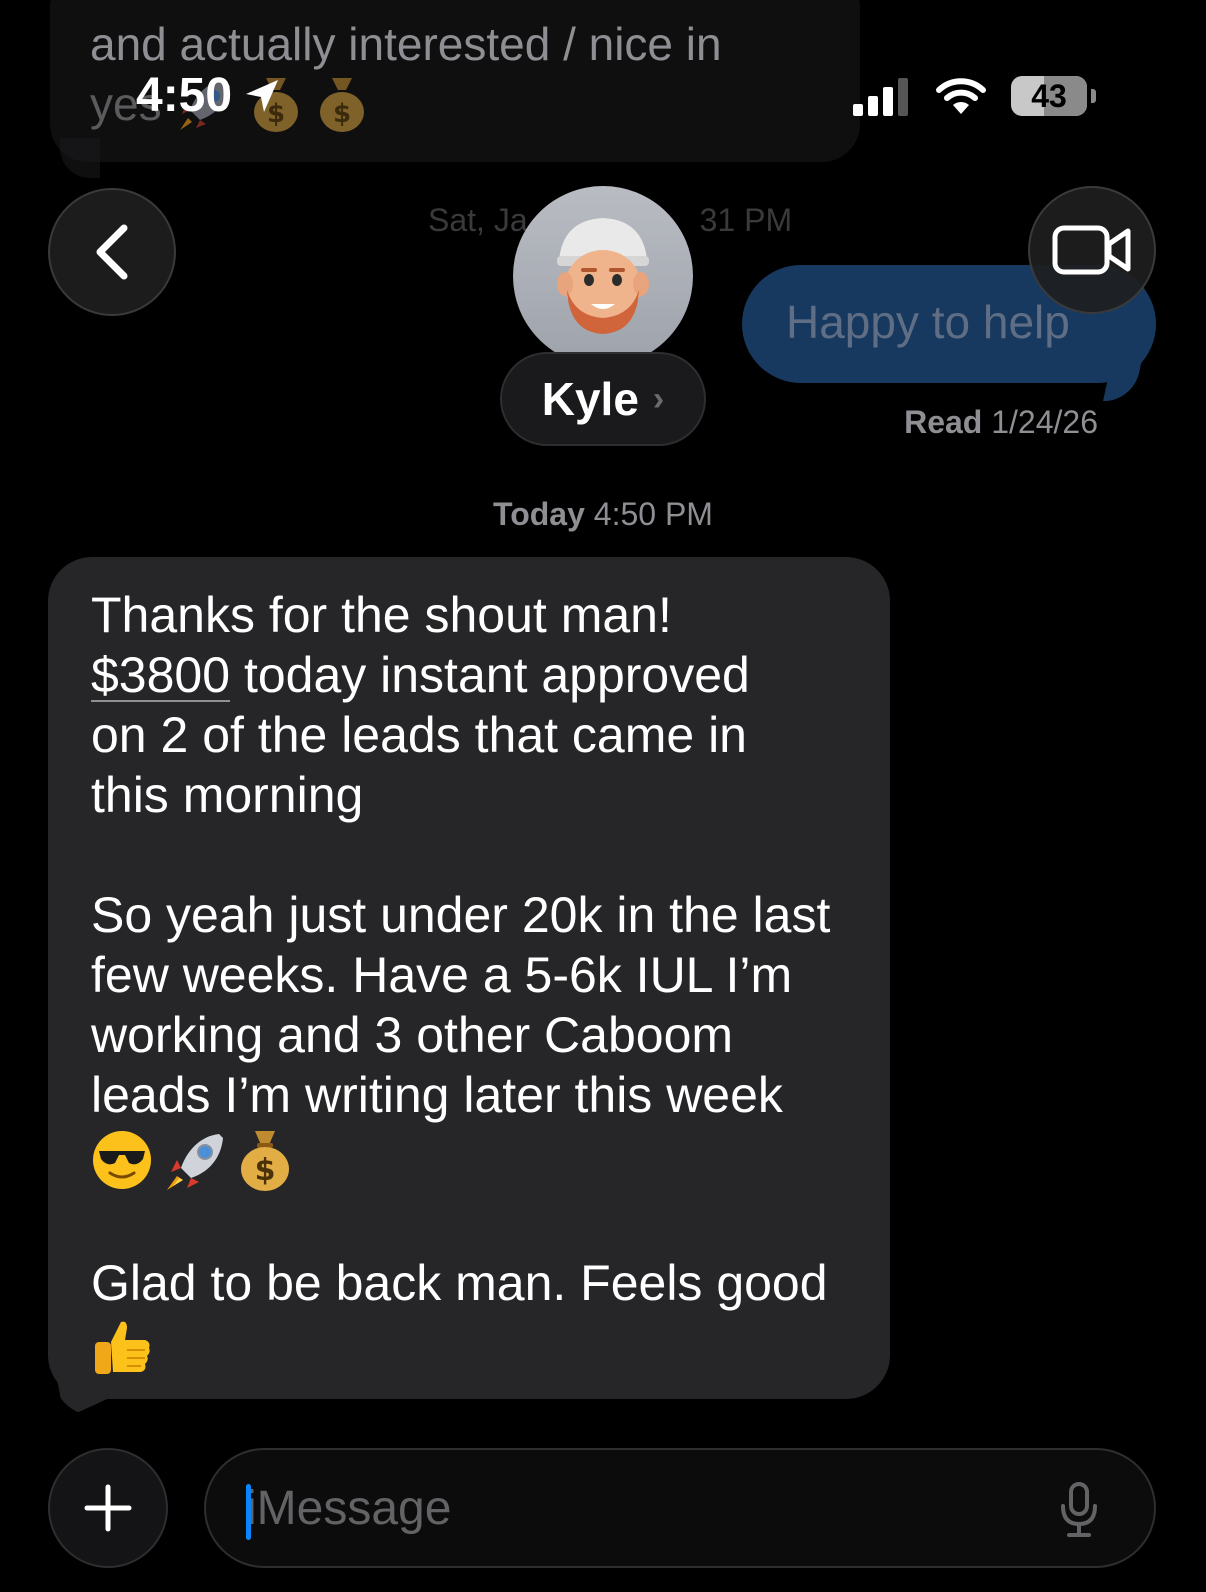 The width and height of the screenshot is (1206, 1592). Describe the element at coordinates (248, 1512) in the screenshot. I see `text-caret` at that location.